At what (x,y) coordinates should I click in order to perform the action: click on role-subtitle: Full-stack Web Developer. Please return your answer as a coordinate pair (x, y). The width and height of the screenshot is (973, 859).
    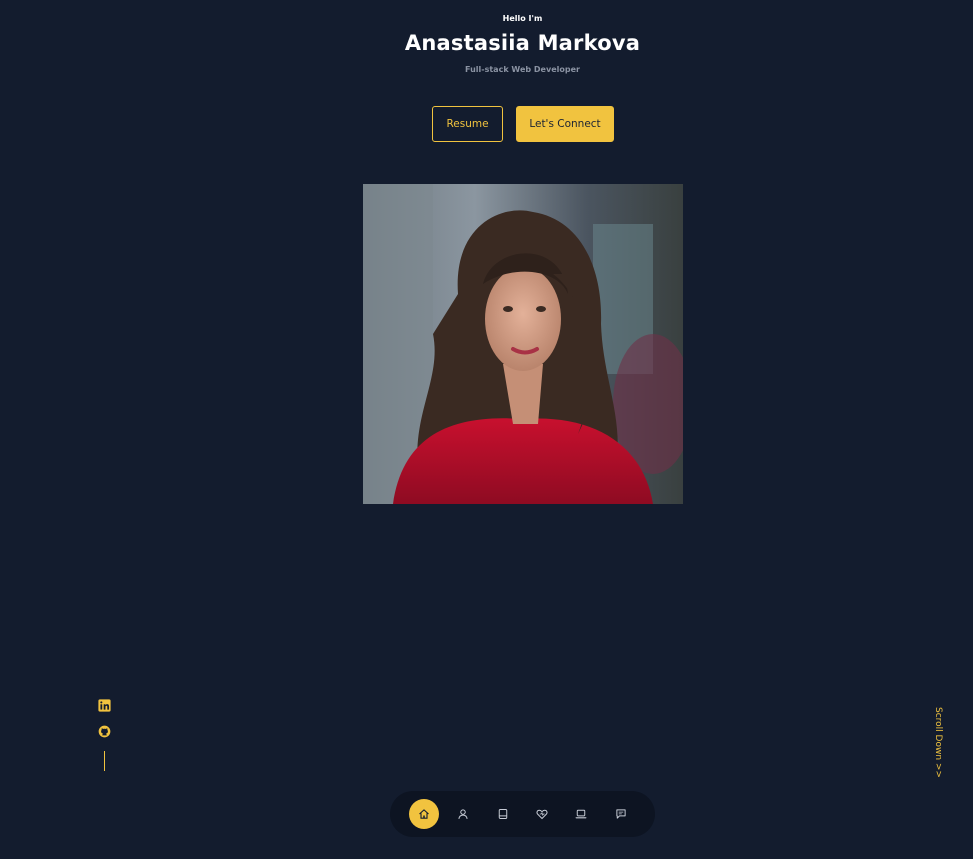
    Looking at the image, I should click on (522, 69).